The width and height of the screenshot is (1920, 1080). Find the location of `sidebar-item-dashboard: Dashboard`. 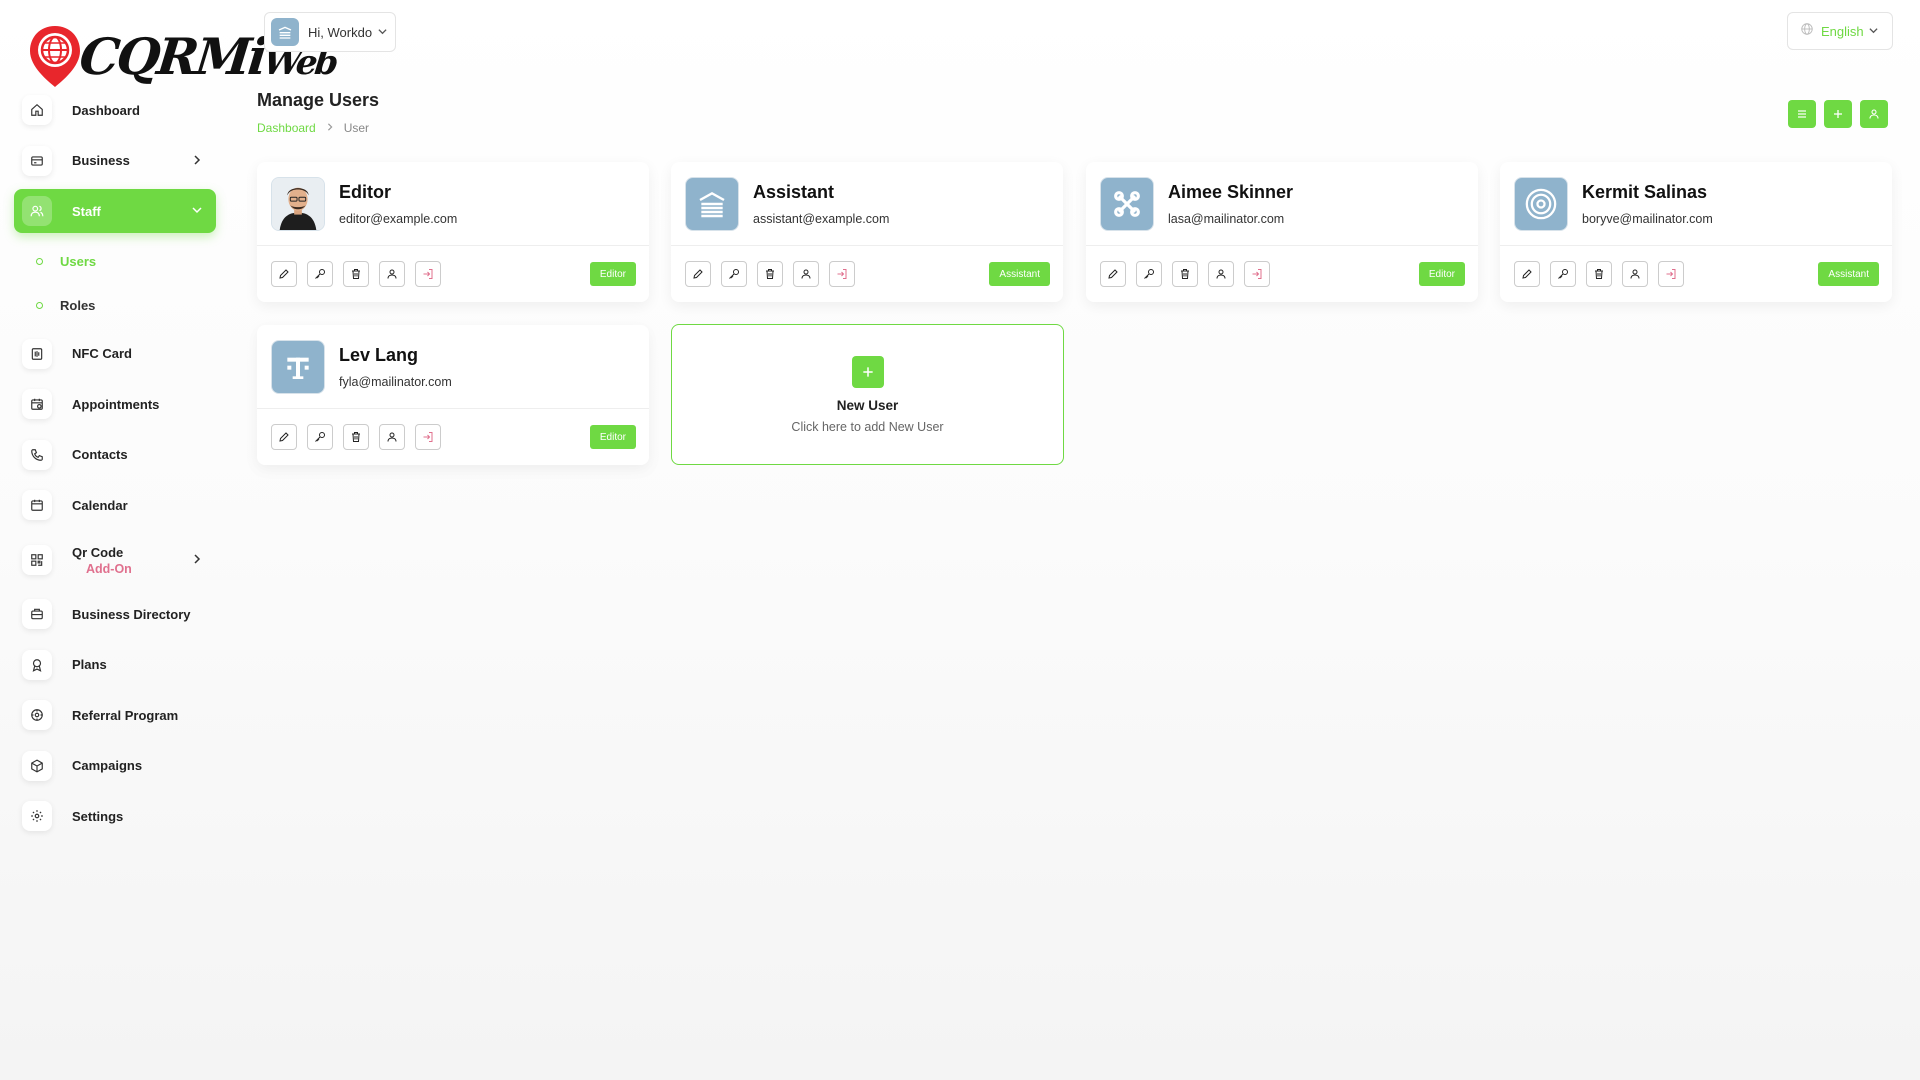

sidebar-item-dashboard: Dashboard is located at coordinates (115, 110).